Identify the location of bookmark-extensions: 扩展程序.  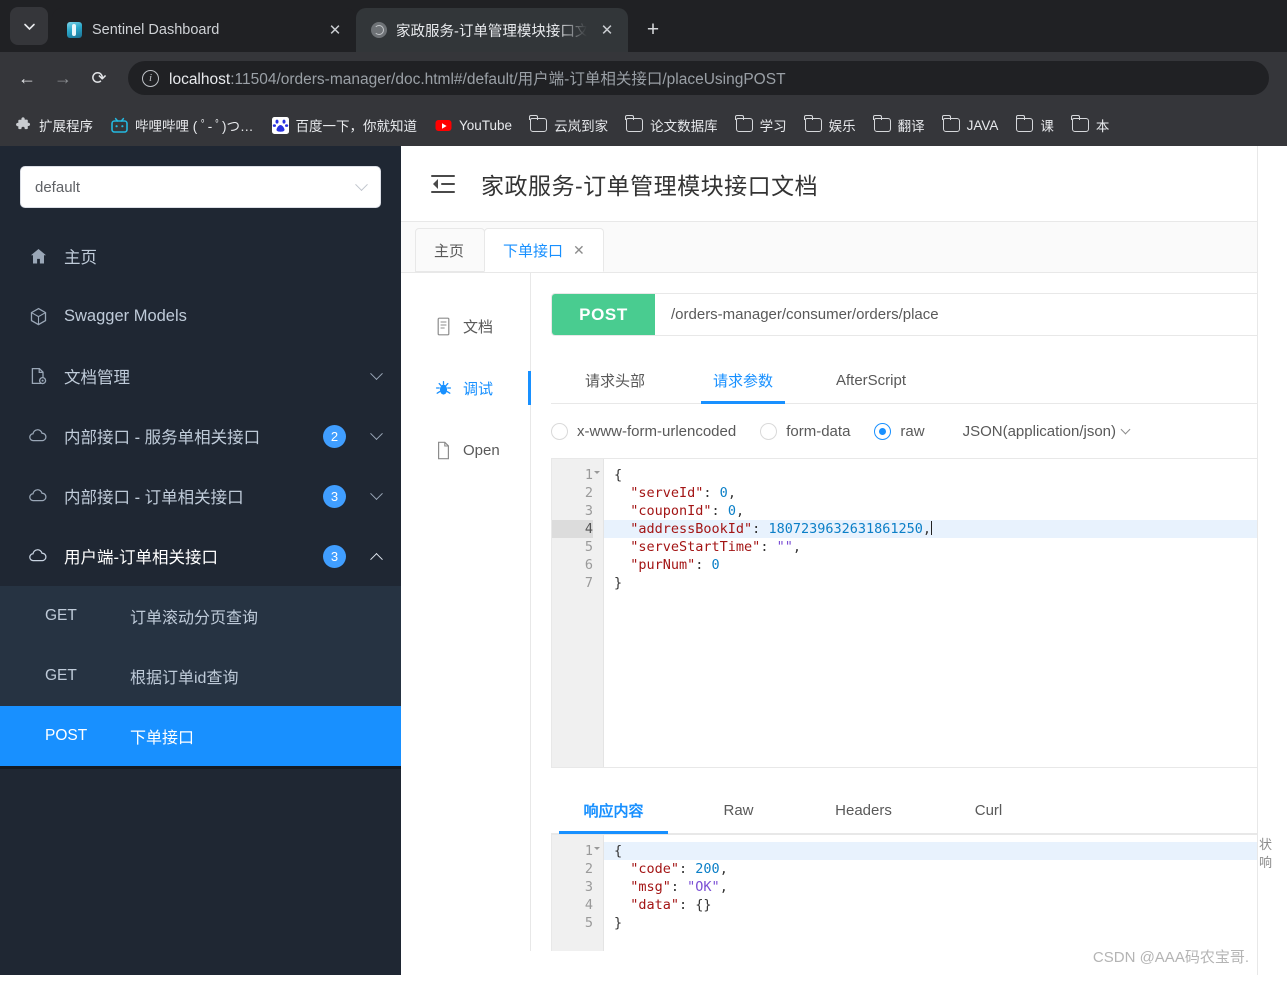
(54, 125).